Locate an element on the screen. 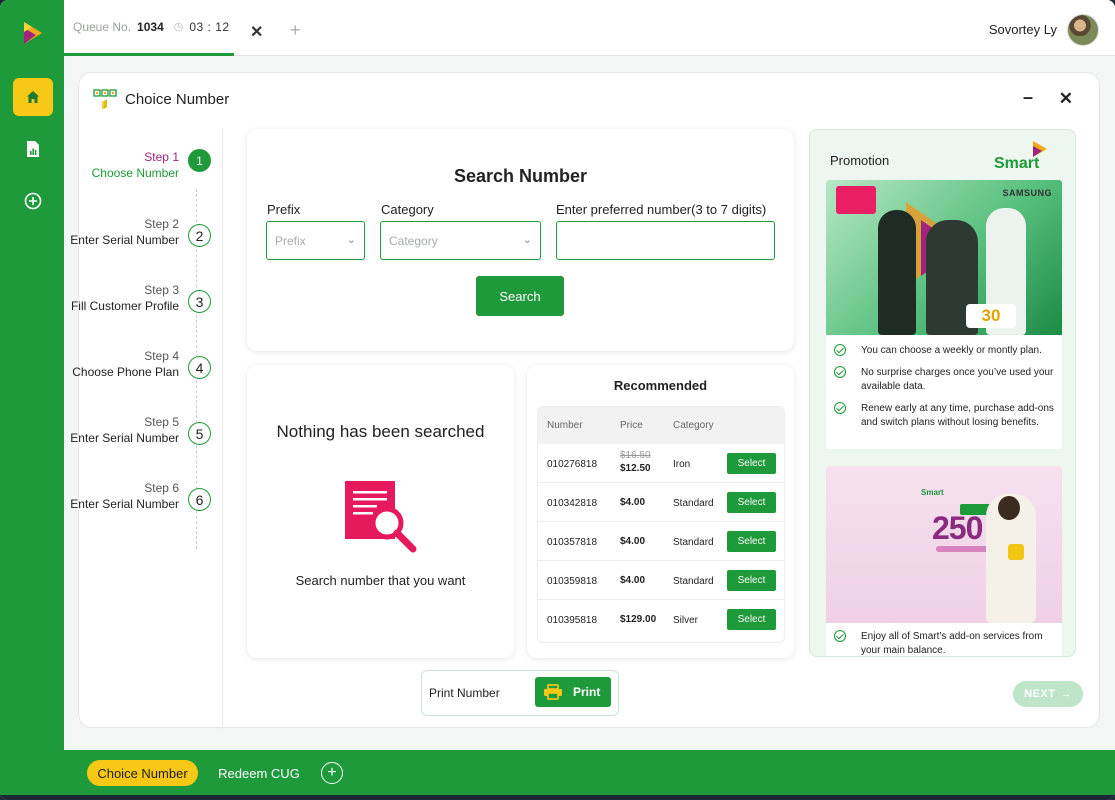 Image resolution: width=1115 pixels, height=800 pixels. home-icon is located at coordinates (33, 97).